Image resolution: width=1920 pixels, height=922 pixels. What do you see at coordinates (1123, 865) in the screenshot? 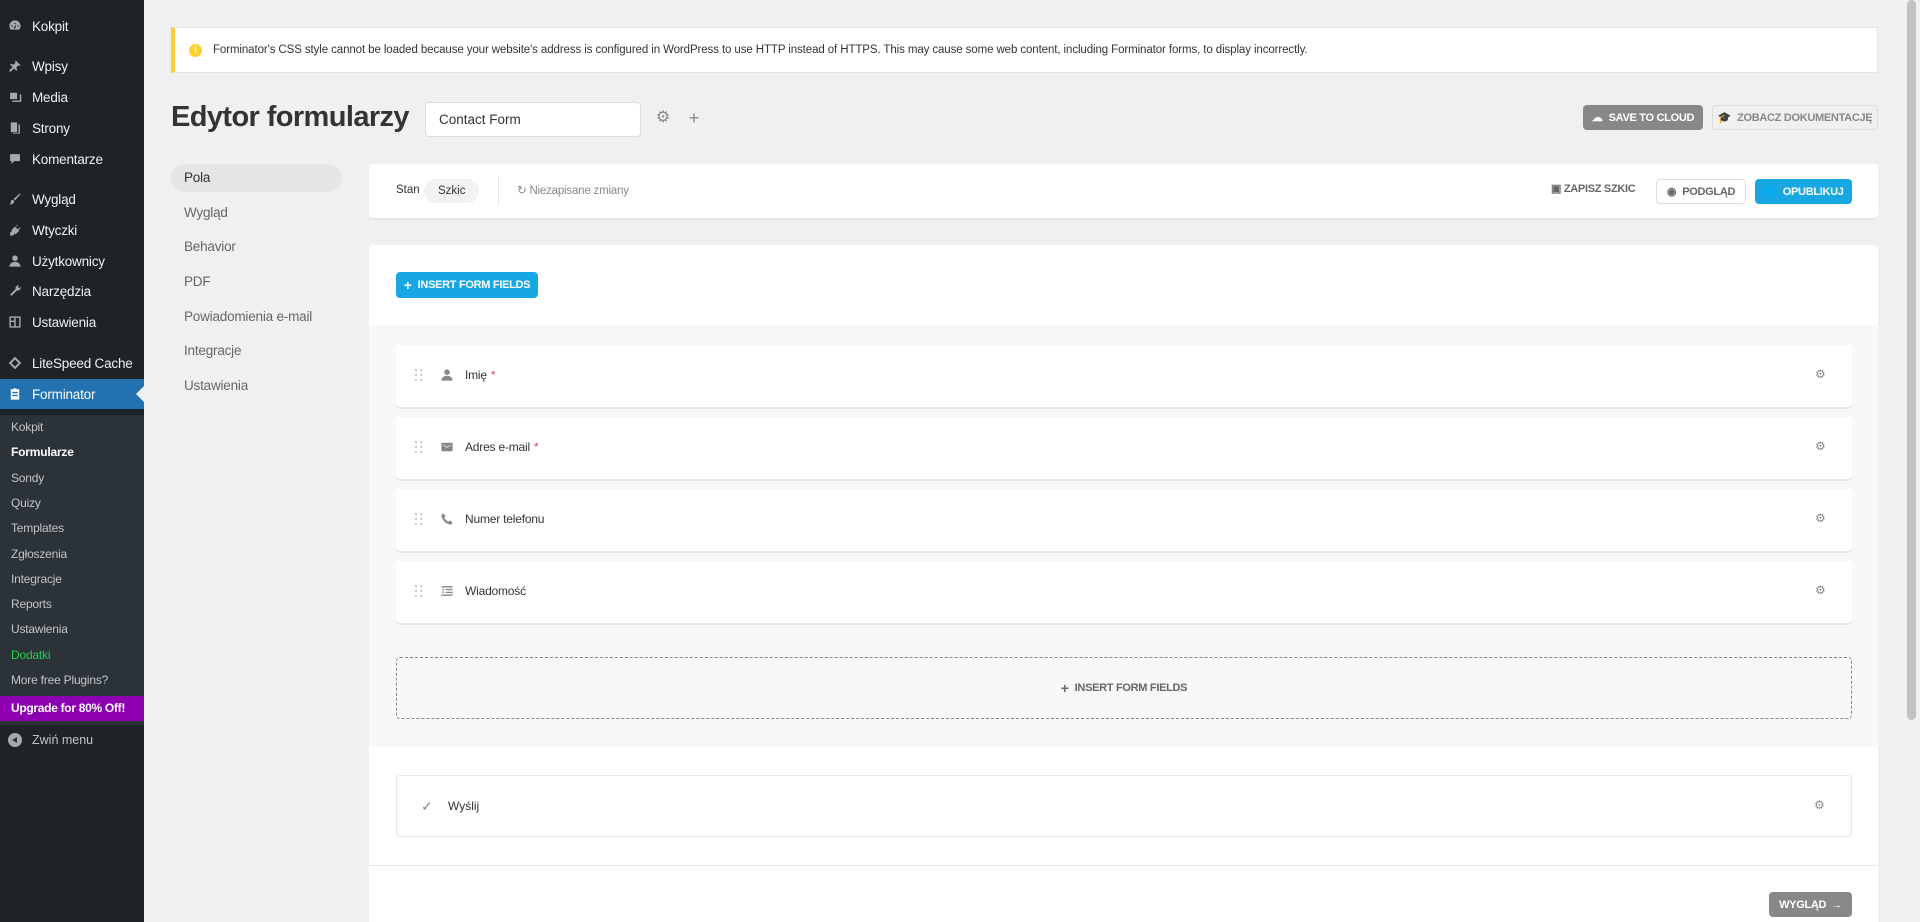
I see `divider` at bounding box center [1123, 865].